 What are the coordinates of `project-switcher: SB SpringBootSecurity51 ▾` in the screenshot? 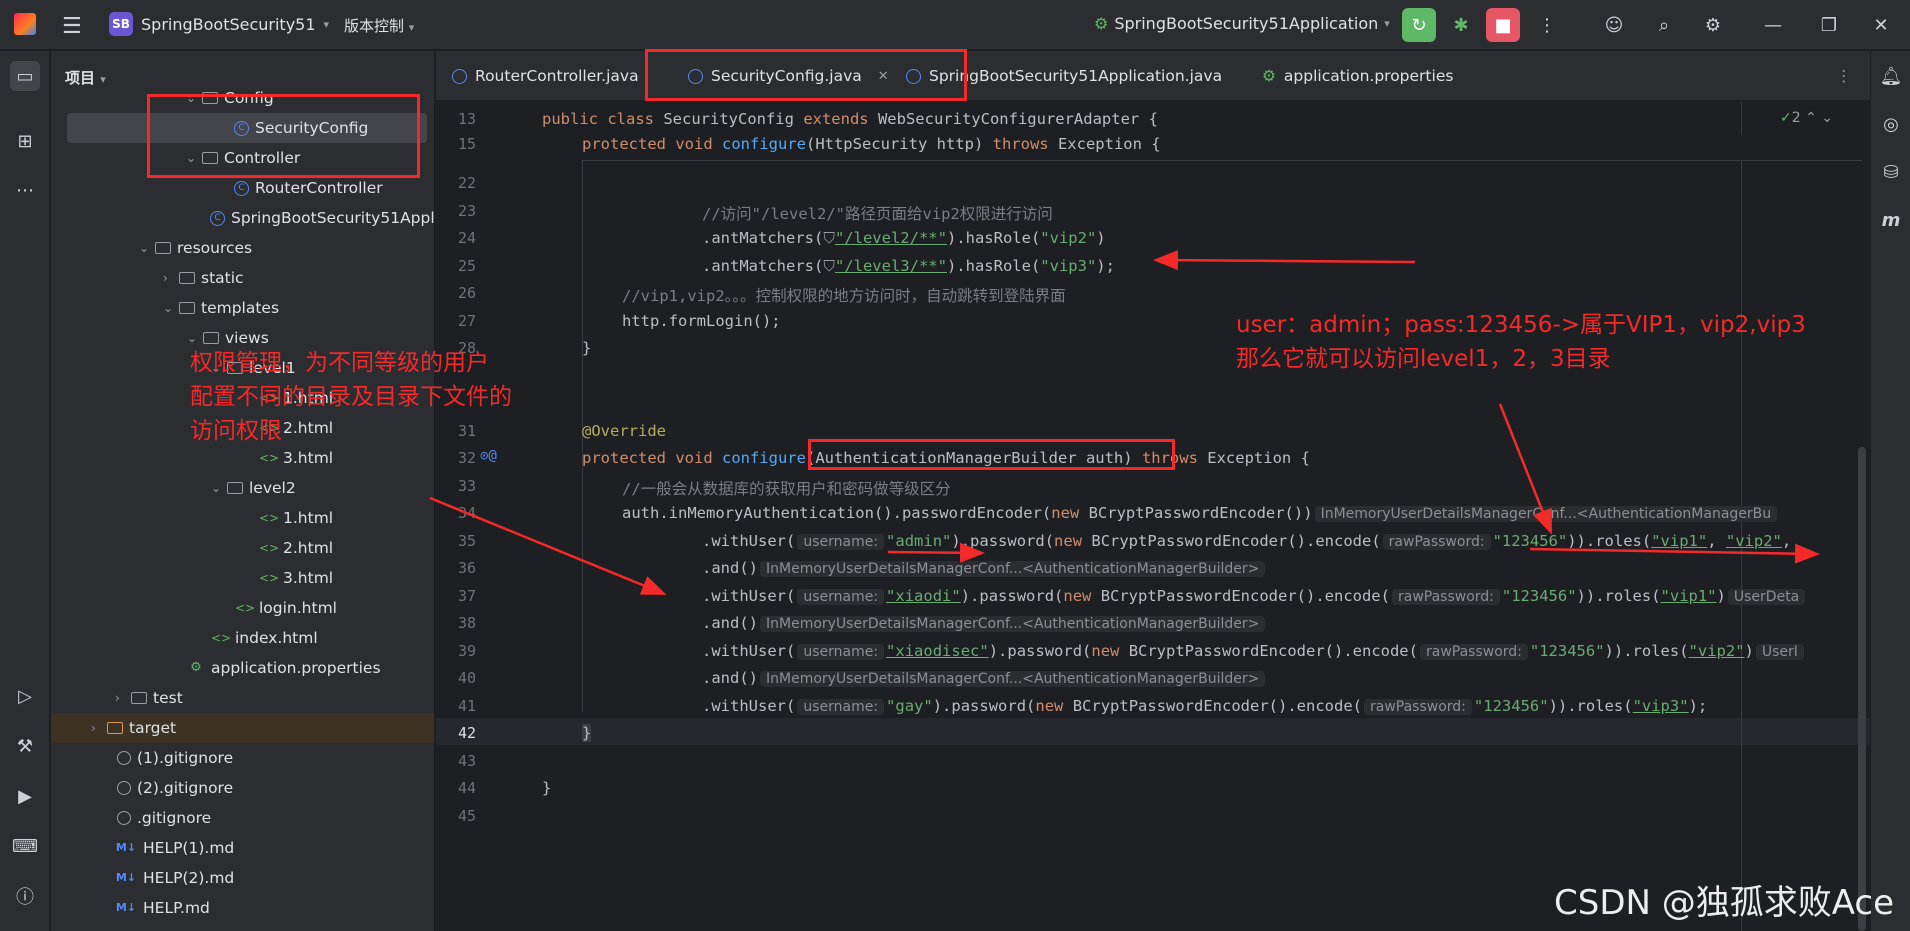 It's located at (219, 24).